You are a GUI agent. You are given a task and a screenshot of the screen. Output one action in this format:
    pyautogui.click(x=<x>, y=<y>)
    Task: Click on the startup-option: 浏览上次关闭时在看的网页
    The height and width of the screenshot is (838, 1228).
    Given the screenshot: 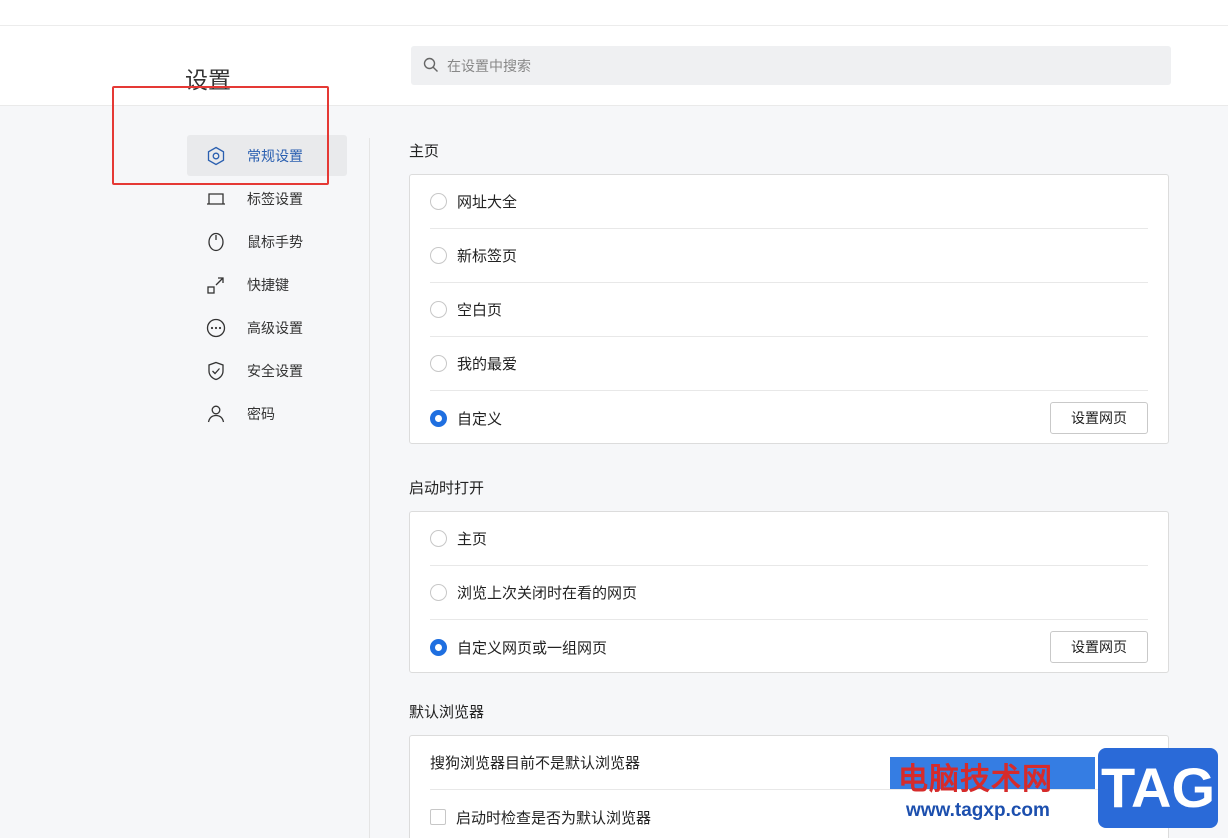 What is the action you would take?
    pyautogui.click(x=789, y=593)
    